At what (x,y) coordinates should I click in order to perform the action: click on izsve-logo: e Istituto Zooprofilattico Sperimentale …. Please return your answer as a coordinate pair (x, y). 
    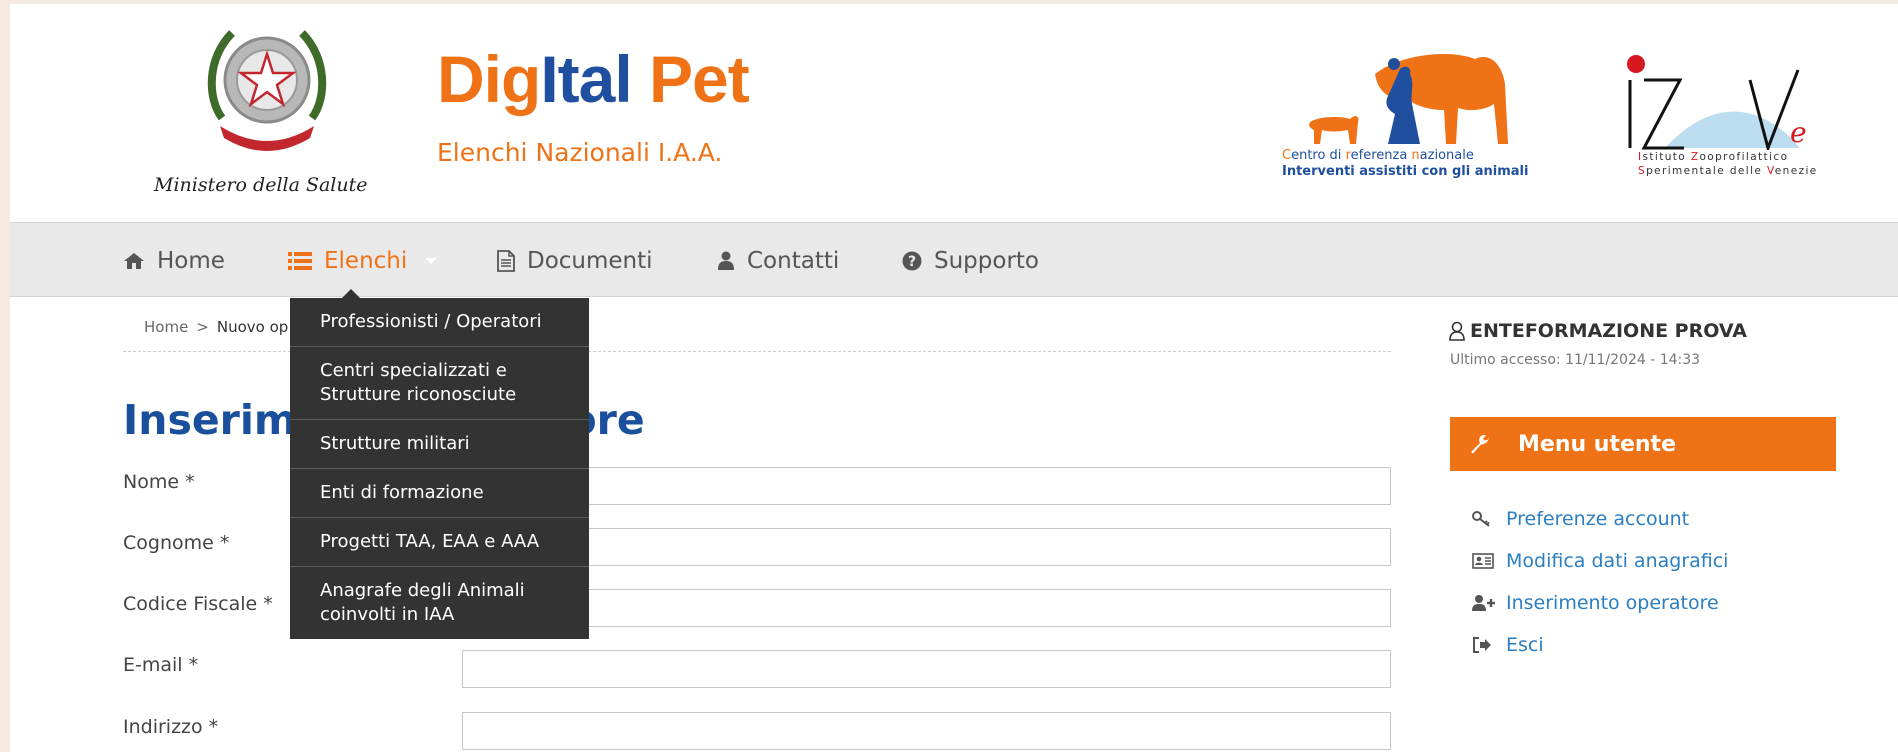
    Looking at the image, I should click on (1720, 120).